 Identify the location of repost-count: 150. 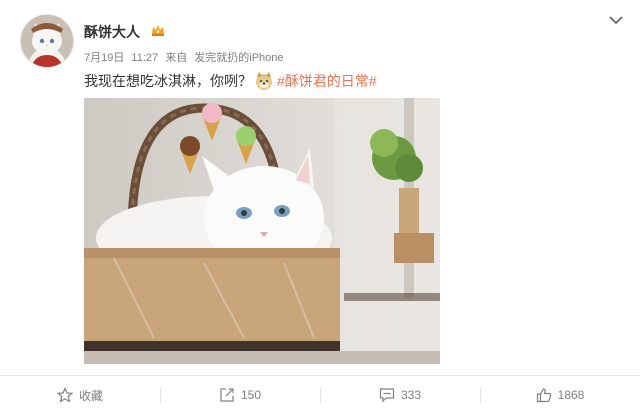
(251, 395).